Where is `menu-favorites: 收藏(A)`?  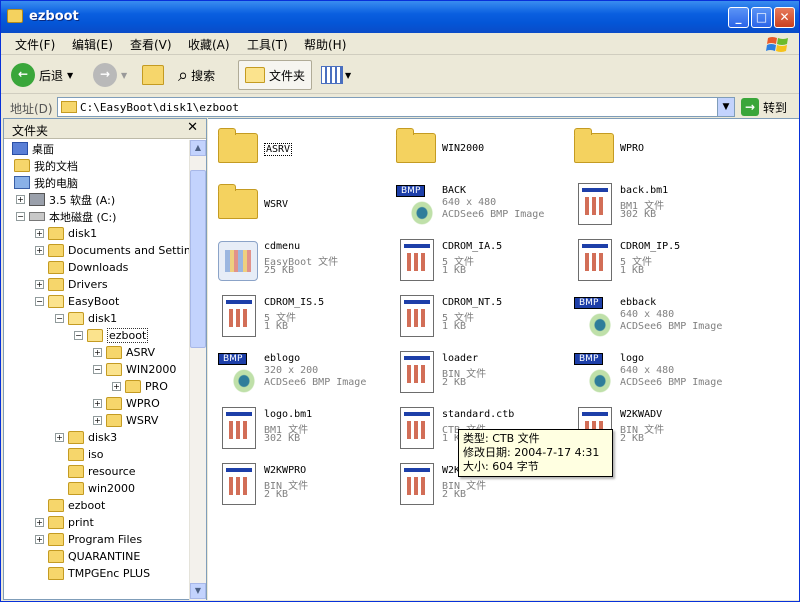
menu-favorites: 收藏(A) is located at coordinates (209, 44).